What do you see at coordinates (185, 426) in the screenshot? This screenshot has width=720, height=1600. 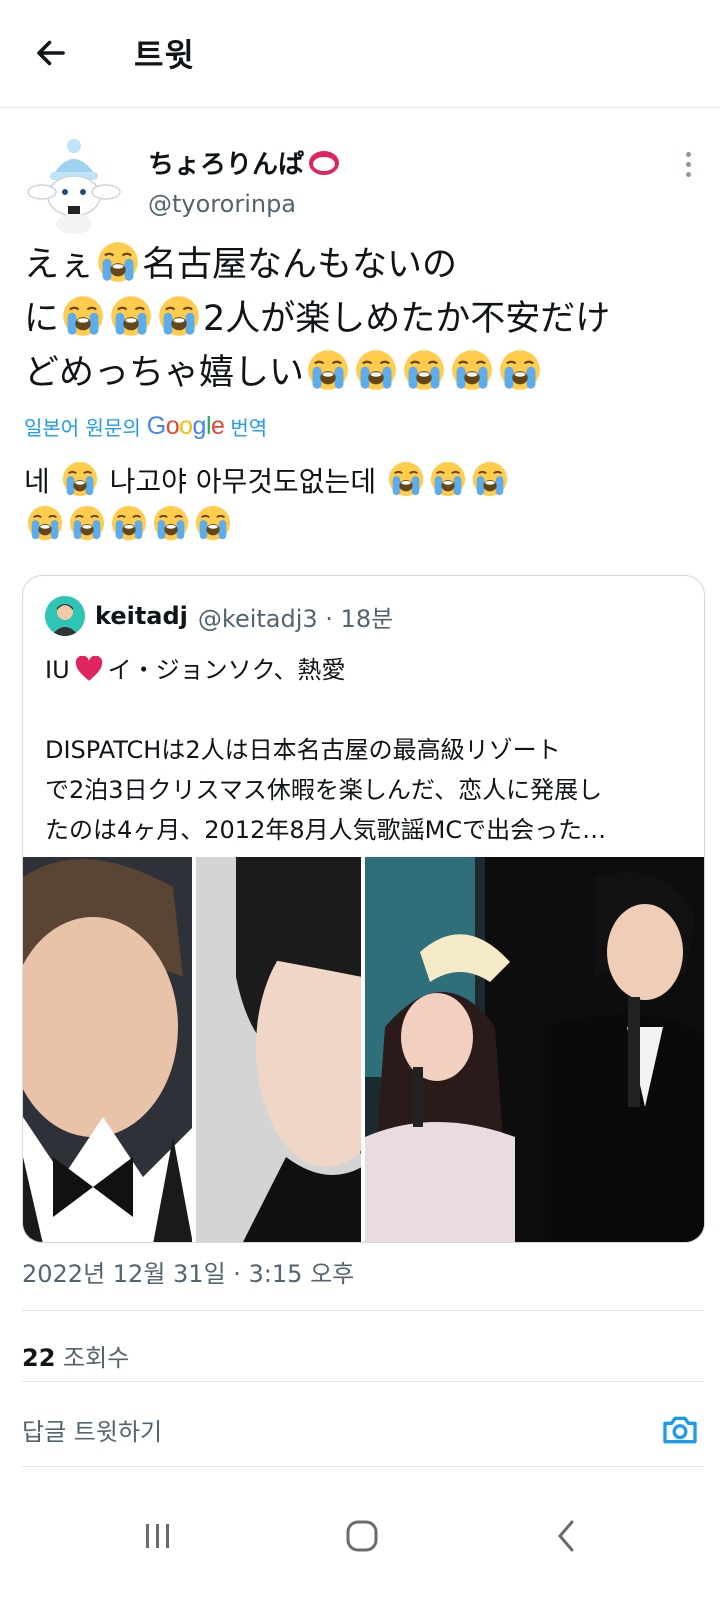 I see `google-logo: Google` at bounding box center [185, 426].